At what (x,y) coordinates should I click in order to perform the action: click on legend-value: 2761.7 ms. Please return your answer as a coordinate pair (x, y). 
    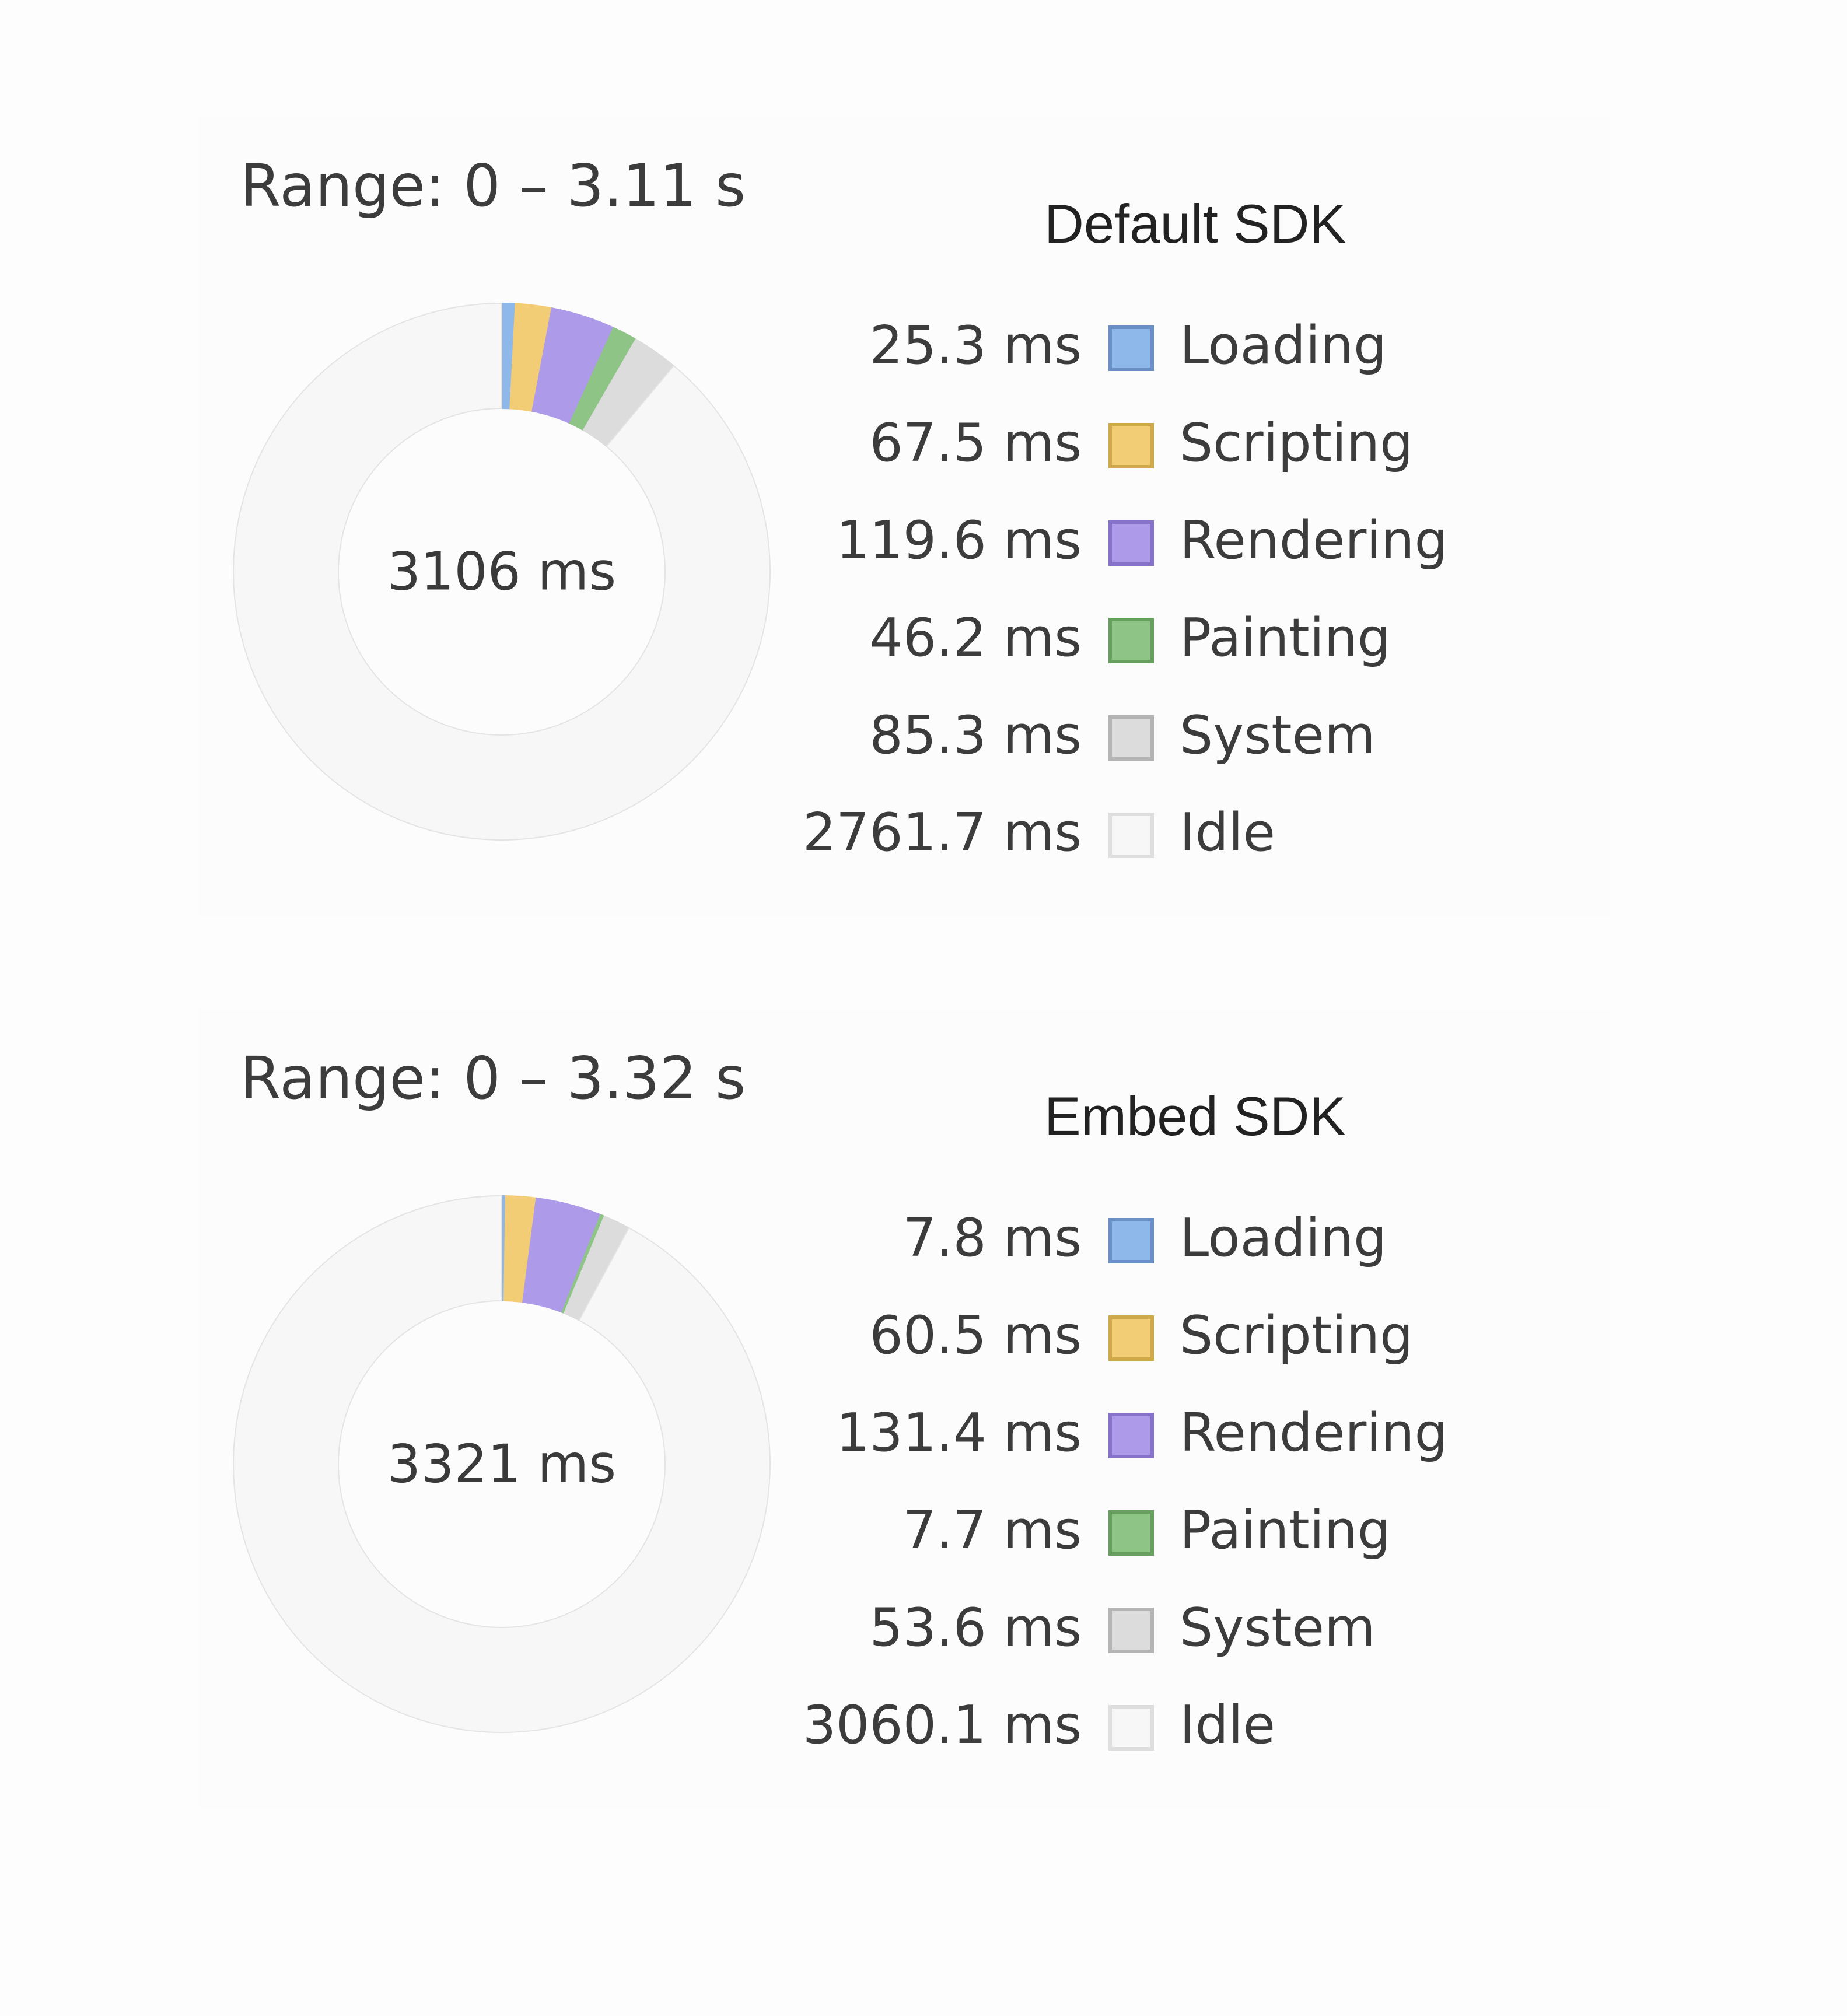
    Looking at the image, I should click on (942, 832).